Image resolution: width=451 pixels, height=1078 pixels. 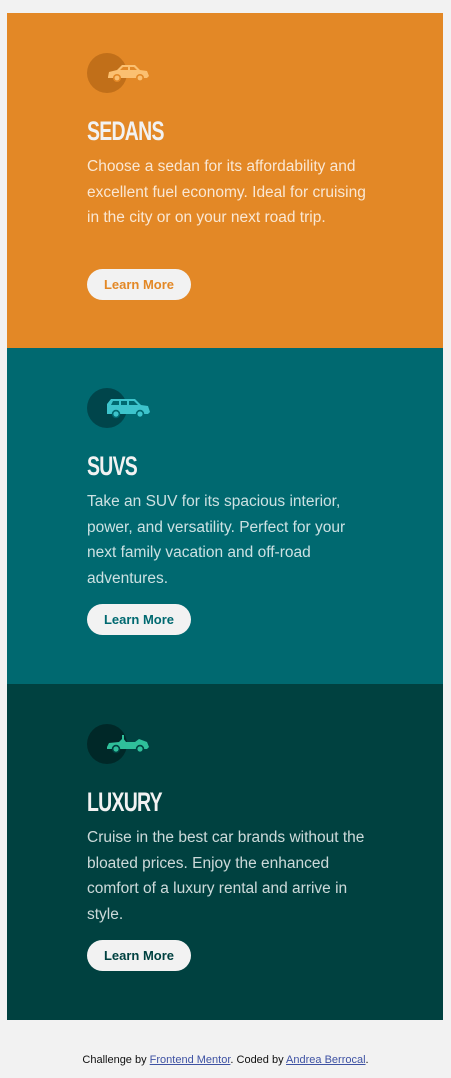 What do you see at coordinates (326, 1060) in the screenshot?
I see `author-link: Andrea Berrocal` at bounding box center [326, 1060].